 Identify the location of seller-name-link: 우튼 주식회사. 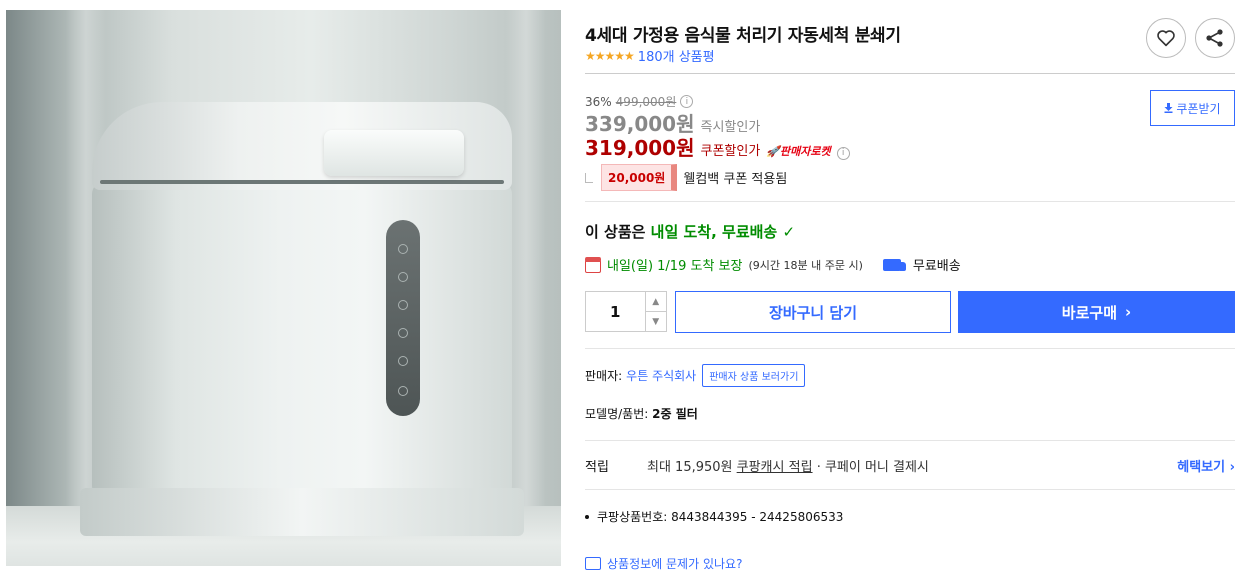
(661, 375).